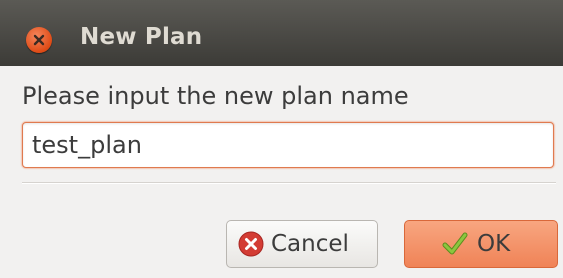 This screenshot has width=563, height=278. What do you see at coordinates (494, 244) in the screenshot?
I see `ok-button-label: OK` at bounding box center [494, 244].